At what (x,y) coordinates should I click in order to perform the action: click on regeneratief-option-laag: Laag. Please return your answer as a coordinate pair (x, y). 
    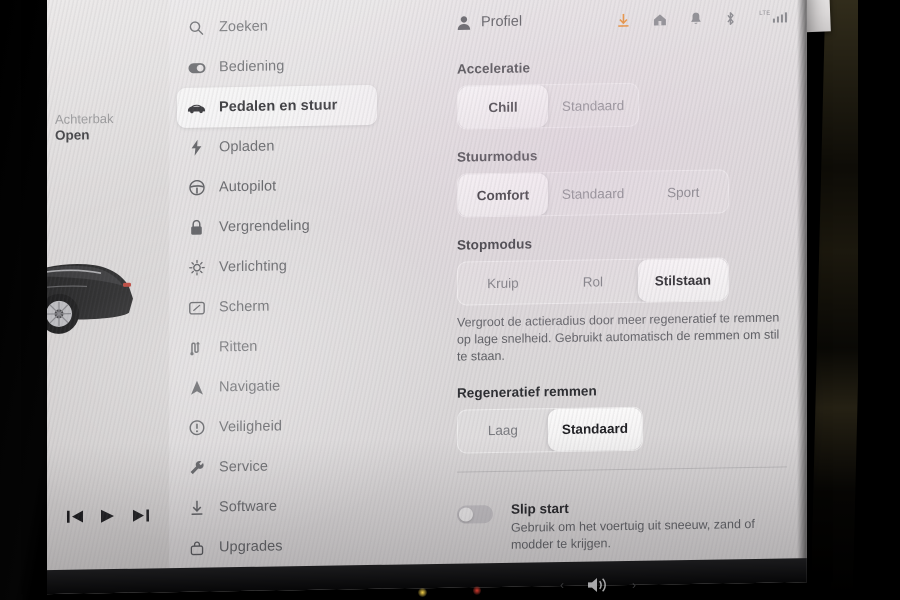
    Looking at the image, I should click on (503, 430).